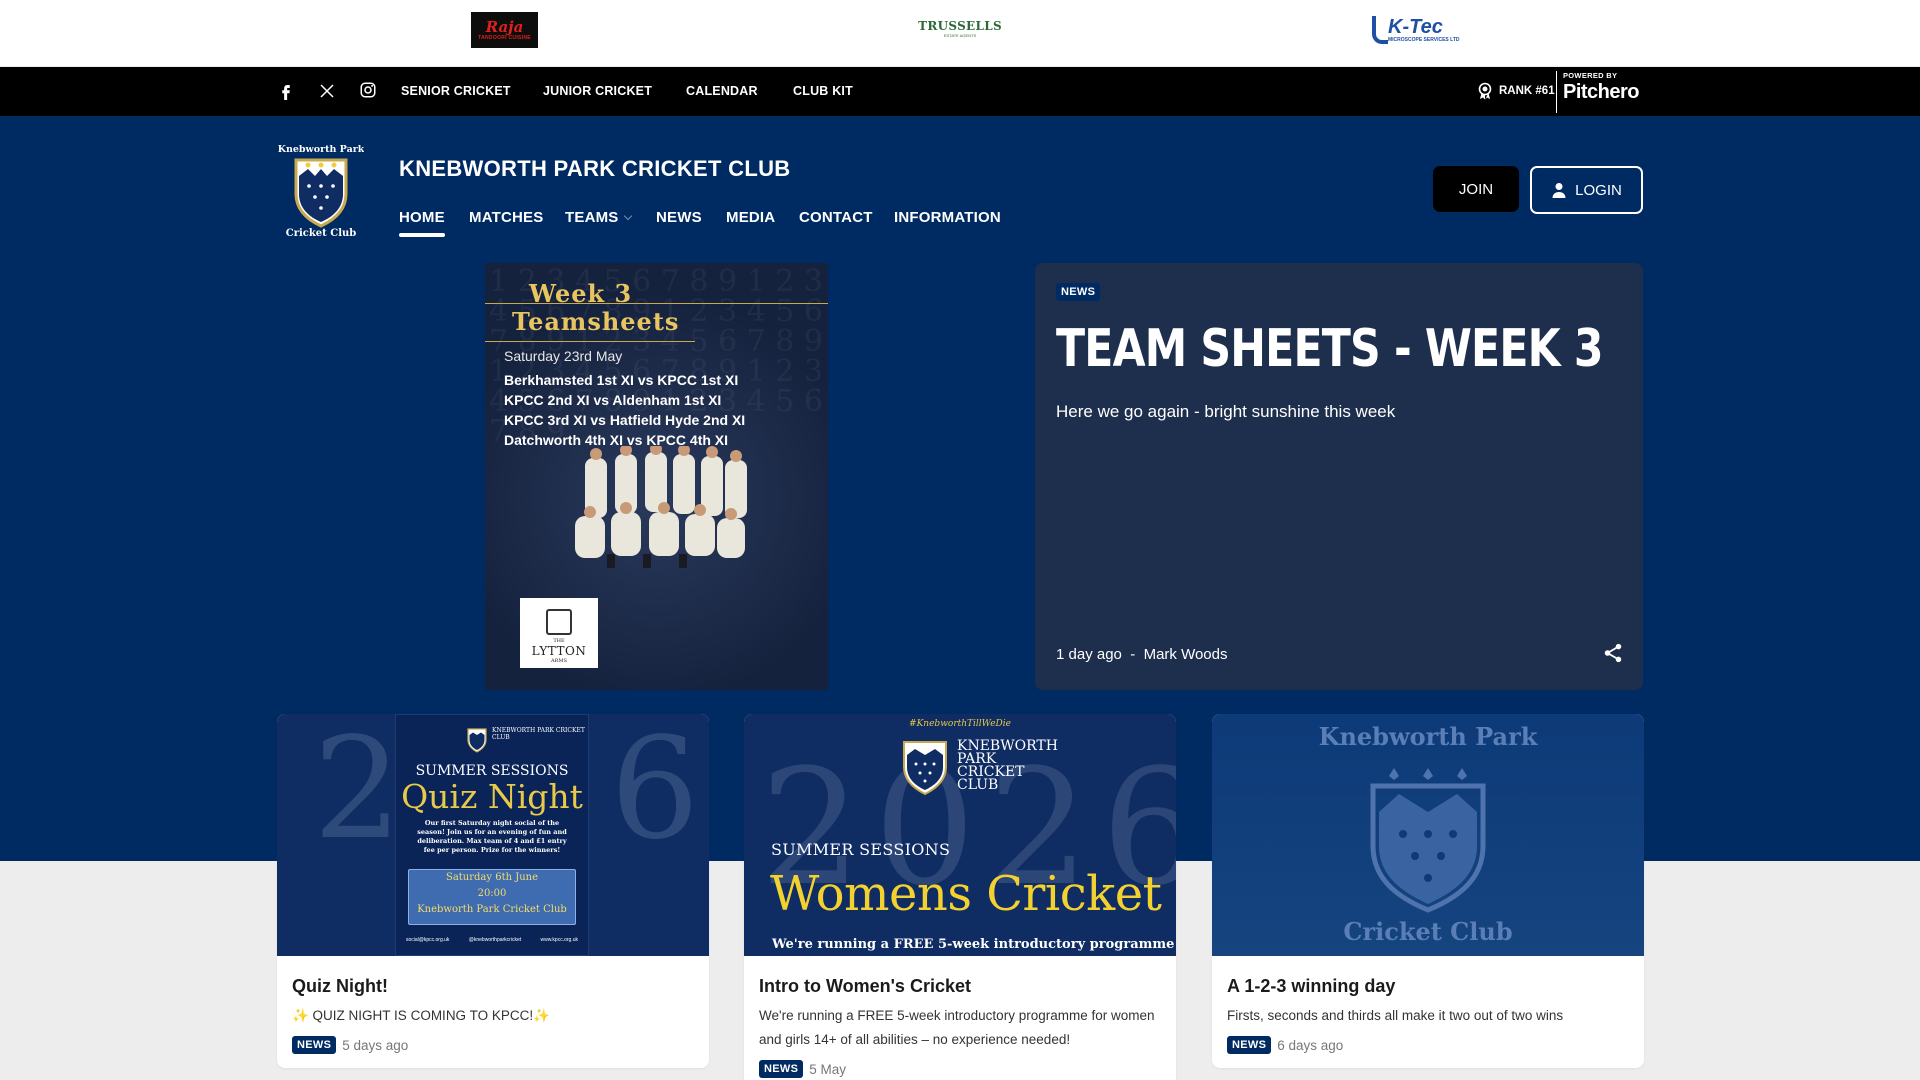 Image resolution: width=1920 pixels, height=1080 pixels. I want to click on lytton-arms-logo: THE LYTTON ARMS, so click(559, 633).